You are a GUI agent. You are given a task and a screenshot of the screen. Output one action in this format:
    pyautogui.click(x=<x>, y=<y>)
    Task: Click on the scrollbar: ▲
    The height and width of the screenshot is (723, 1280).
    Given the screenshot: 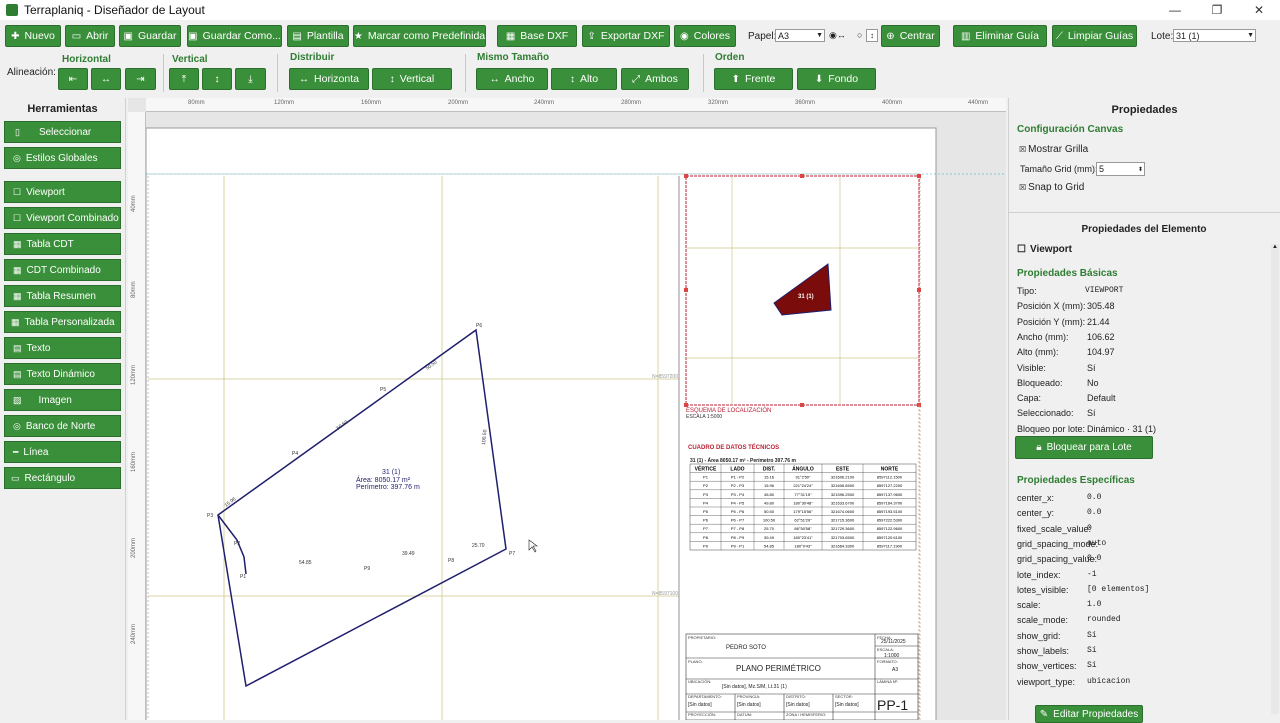 What is the action you would take?
    pyautogui.click(x=1275, y=479)
    